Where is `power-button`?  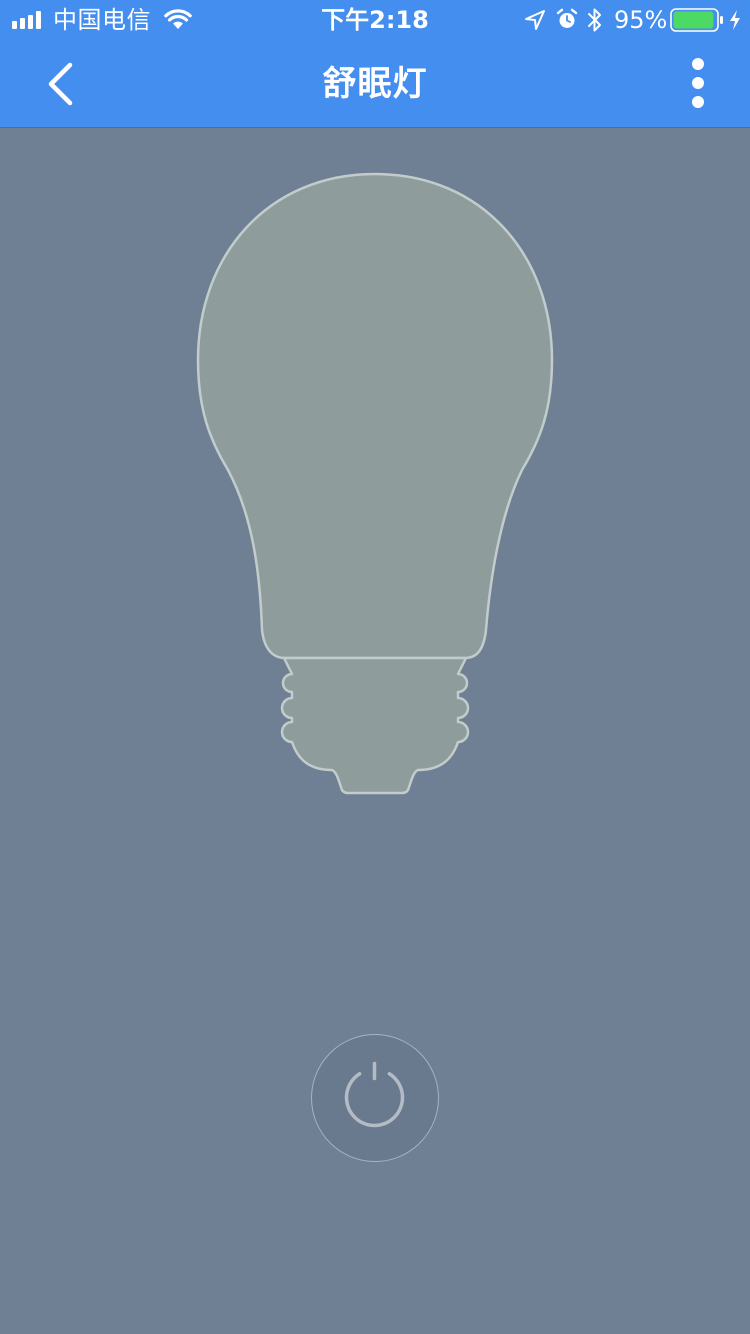
power-button is located at coordinates (375, 1098).